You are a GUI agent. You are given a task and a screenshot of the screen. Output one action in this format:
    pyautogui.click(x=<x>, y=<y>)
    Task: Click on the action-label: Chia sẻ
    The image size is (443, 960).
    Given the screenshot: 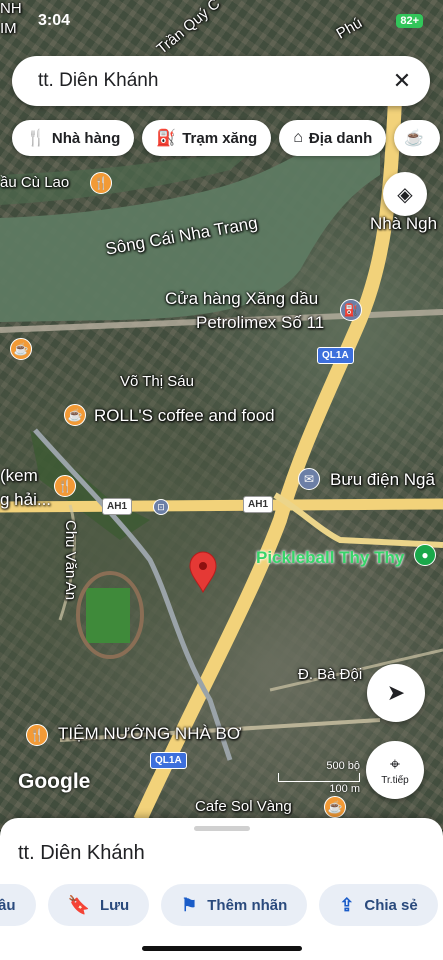 What is the action you would take?
    pyautogui.click(x=391, y=905)
    